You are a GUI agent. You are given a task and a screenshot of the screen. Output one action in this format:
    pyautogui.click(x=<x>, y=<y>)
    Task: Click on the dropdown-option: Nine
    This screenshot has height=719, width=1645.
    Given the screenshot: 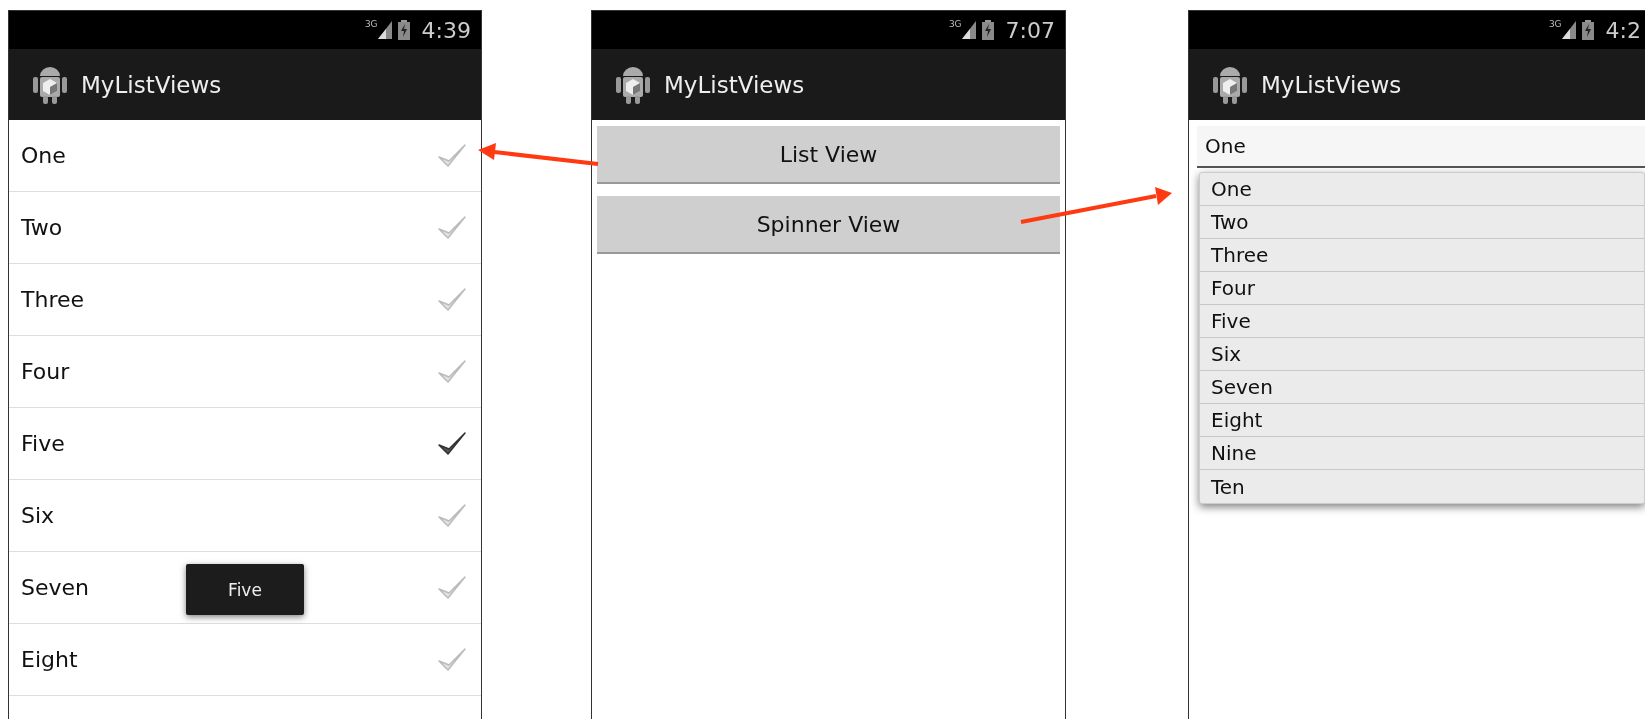 What is the action you would take?
    pyautogui.click(x=1422, y=453)
    